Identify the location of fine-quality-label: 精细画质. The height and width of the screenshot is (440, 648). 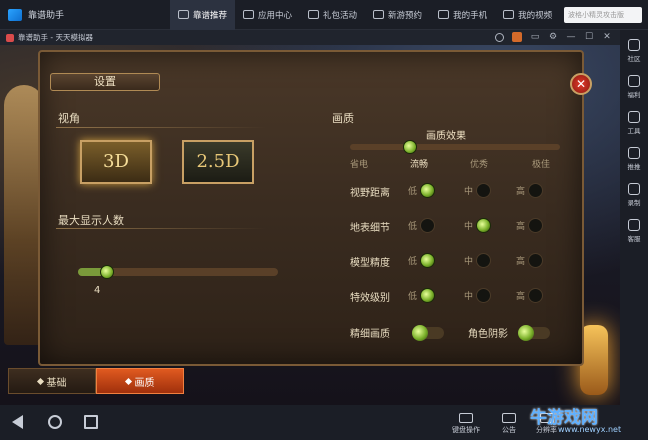
(370, 334).